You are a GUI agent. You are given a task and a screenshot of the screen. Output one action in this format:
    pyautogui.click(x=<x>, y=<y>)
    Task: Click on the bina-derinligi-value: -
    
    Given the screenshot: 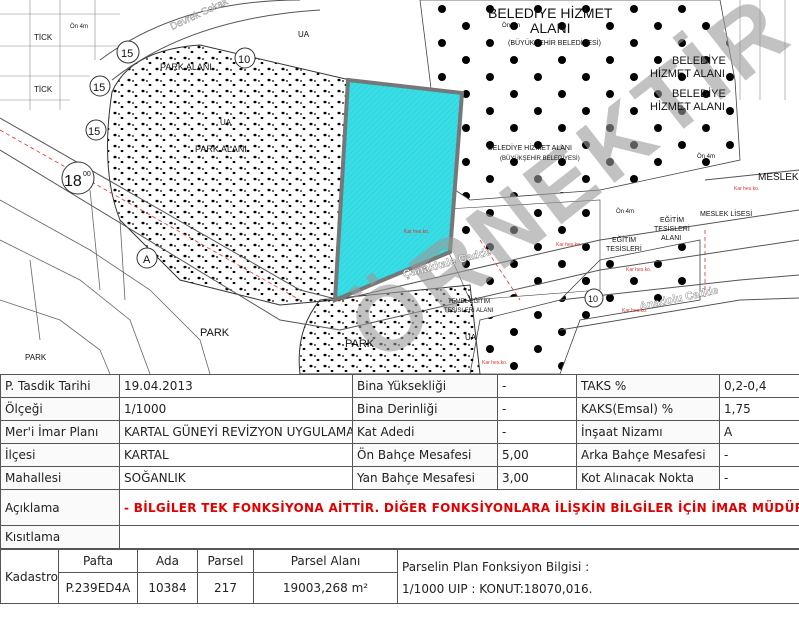 What is the action you would take?
    pyautogui.click(x=537, y=409)
    